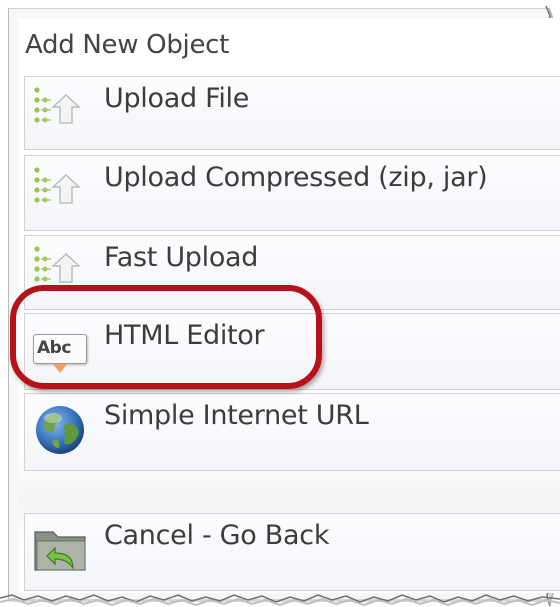  Describe the element at coordinates (292, 552) in the screenshot. I see `cancel-go-back-option: Cancel - Go Back` at that location.